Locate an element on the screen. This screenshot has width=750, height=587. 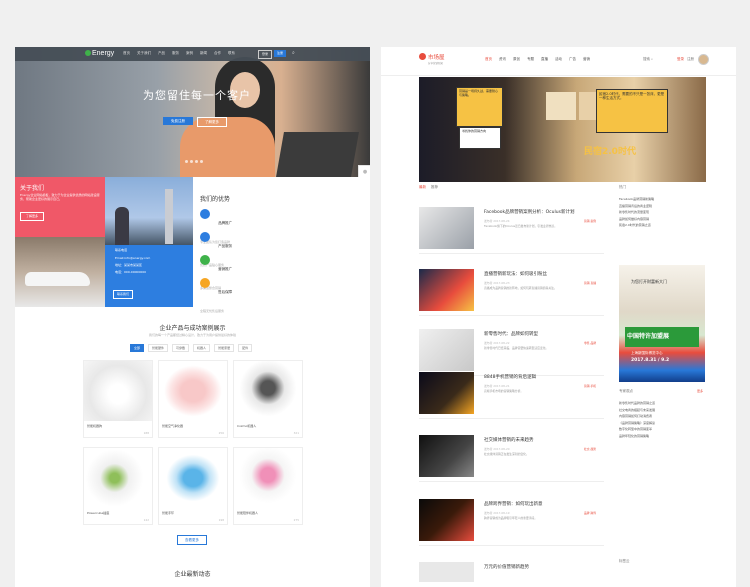
hot-item: 新零售时代的流量变现 is located at coordinates (664, 212).